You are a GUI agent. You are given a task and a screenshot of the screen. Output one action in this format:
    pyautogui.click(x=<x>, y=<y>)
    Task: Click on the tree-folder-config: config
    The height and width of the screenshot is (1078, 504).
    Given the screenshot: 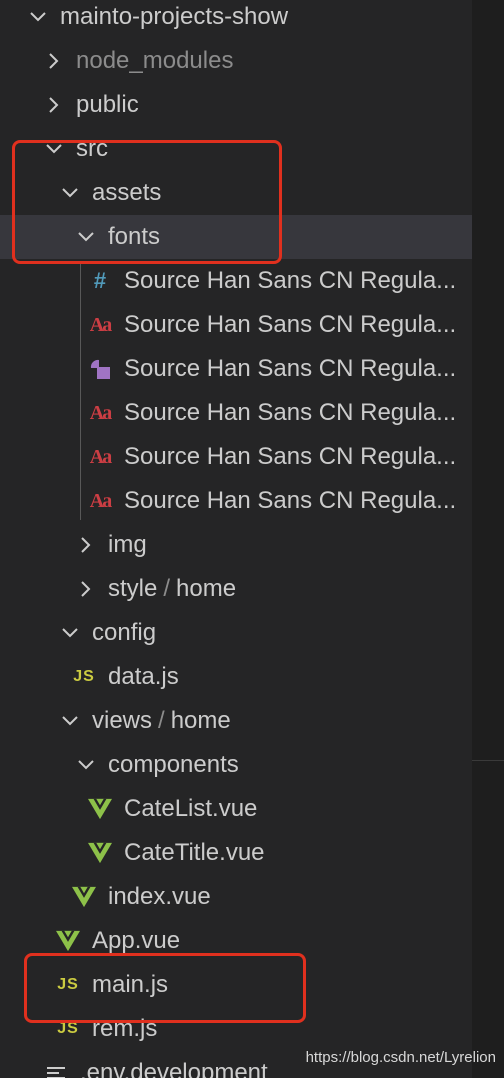 What is the action you would take?
    pyautogui.click(x=236, y=633)
    